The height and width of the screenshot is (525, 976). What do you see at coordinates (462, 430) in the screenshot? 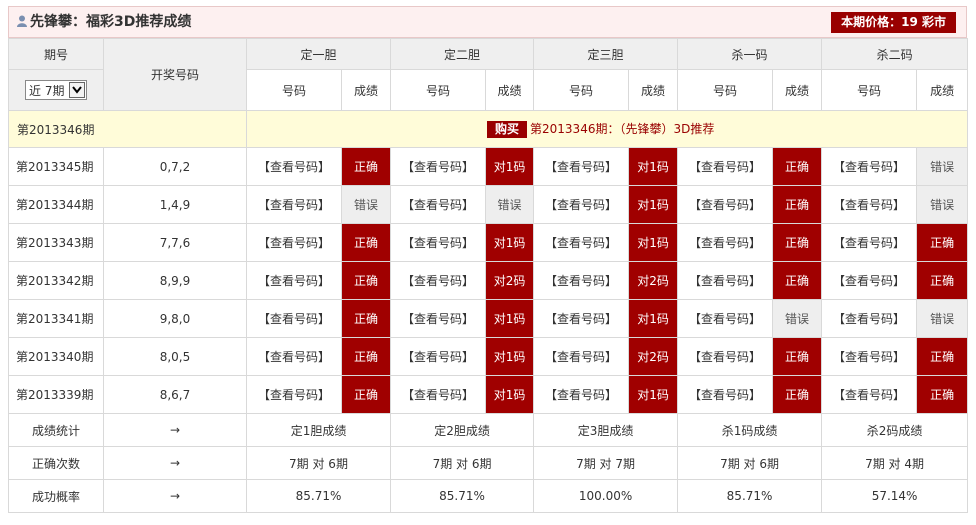
I see `stats-value: 定2胆成绩` at bounding box center [462, 430].